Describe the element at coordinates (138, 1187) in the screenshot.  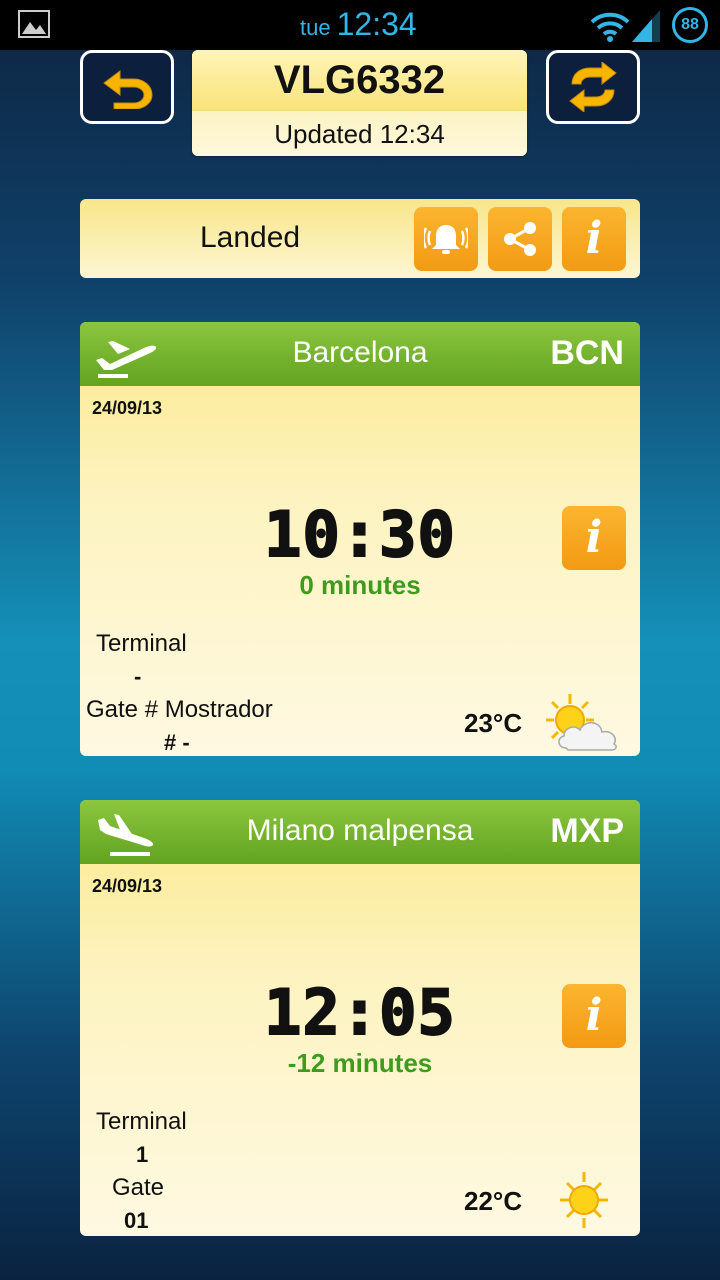
I see `arrival-gate-label: Gate` at that location.